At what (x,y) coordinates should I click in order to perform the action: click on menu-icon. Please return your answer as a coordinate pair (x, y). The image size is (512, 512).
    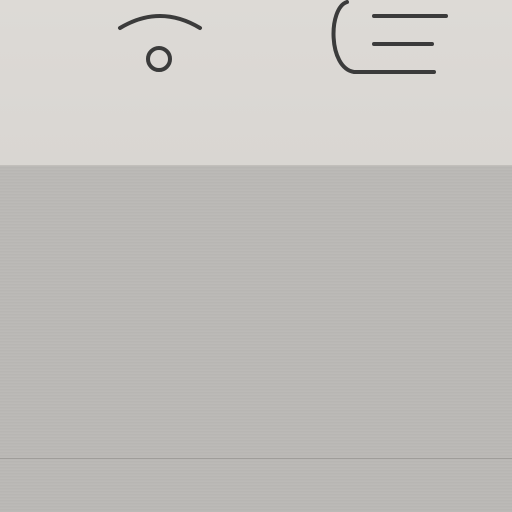
    Looking at the image, I should click on (389, 38).